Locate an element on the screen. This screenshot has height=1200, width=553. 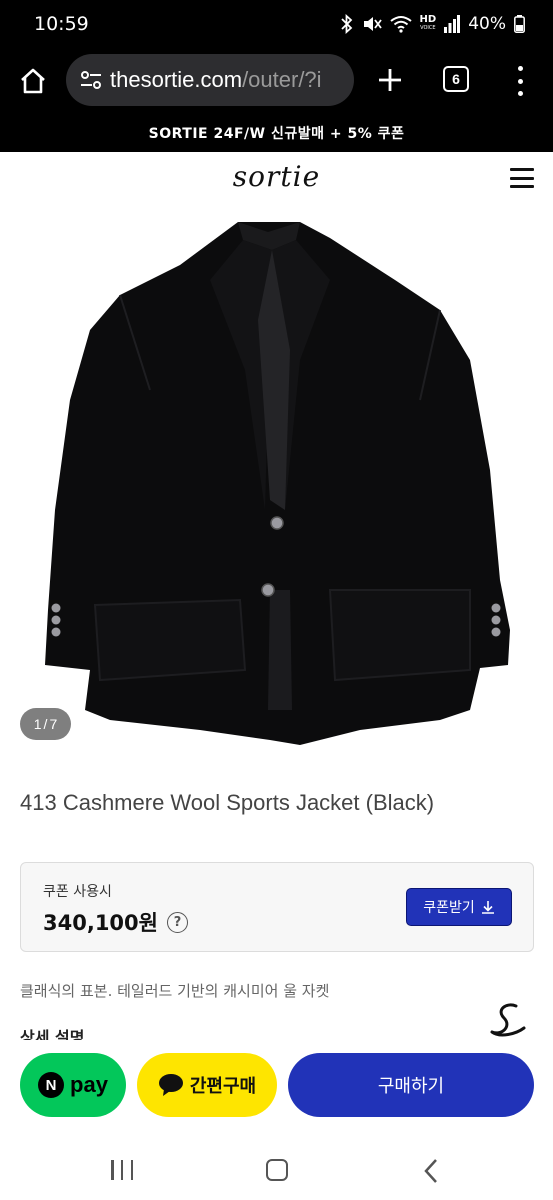
detail-heading: 상세 설명 is located at coordinates (52, 1032).